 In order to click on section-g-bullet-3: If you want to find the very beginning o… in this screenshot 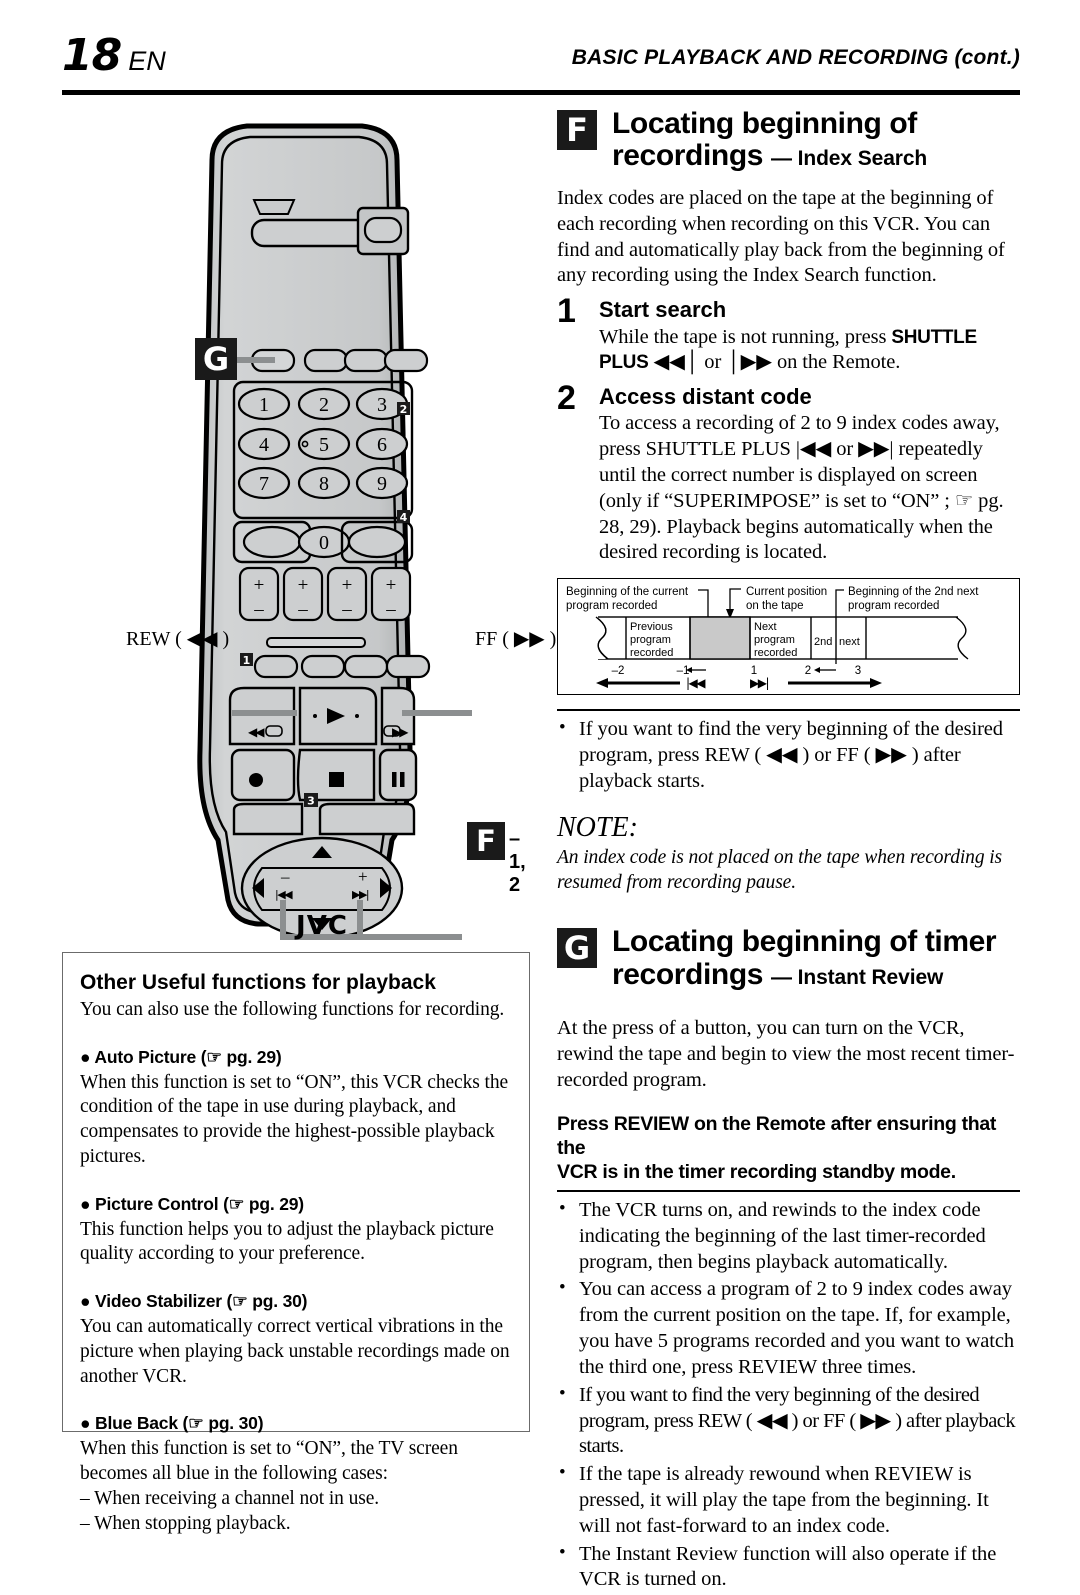, I will do `click(788, 1421)`.